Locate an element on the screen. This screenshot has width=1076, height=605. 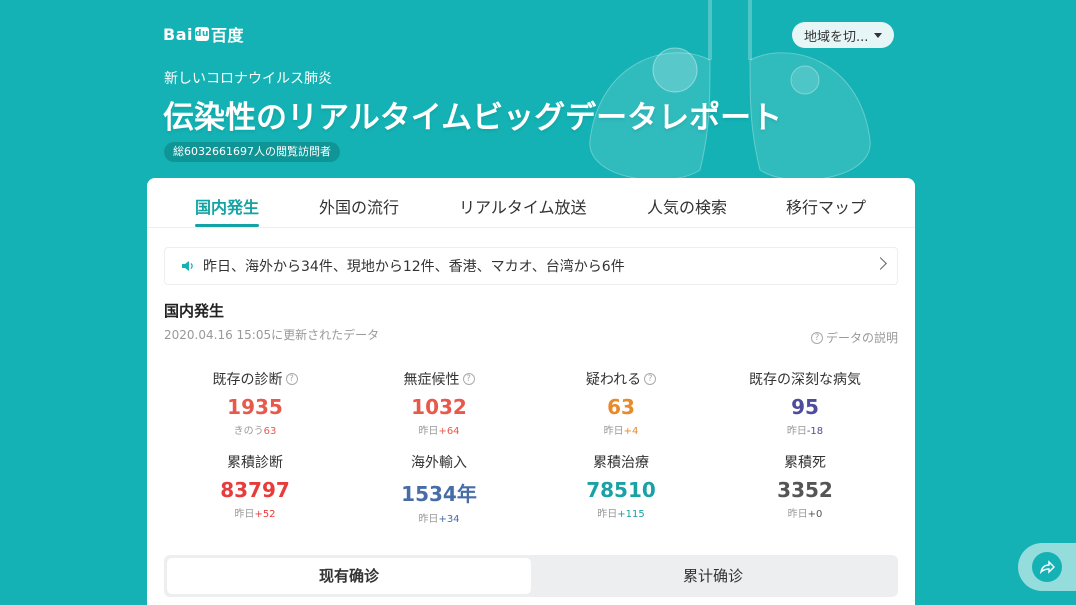
stat-label: 累積治療 is located at coordinates (621, 463).